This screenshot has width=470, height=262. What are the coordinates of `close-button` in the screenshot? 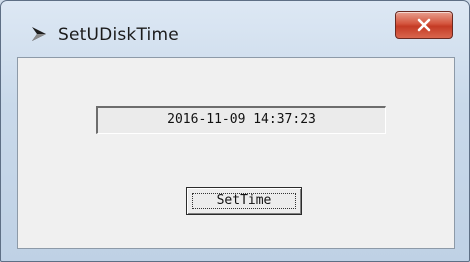 It's located at (424, 25).